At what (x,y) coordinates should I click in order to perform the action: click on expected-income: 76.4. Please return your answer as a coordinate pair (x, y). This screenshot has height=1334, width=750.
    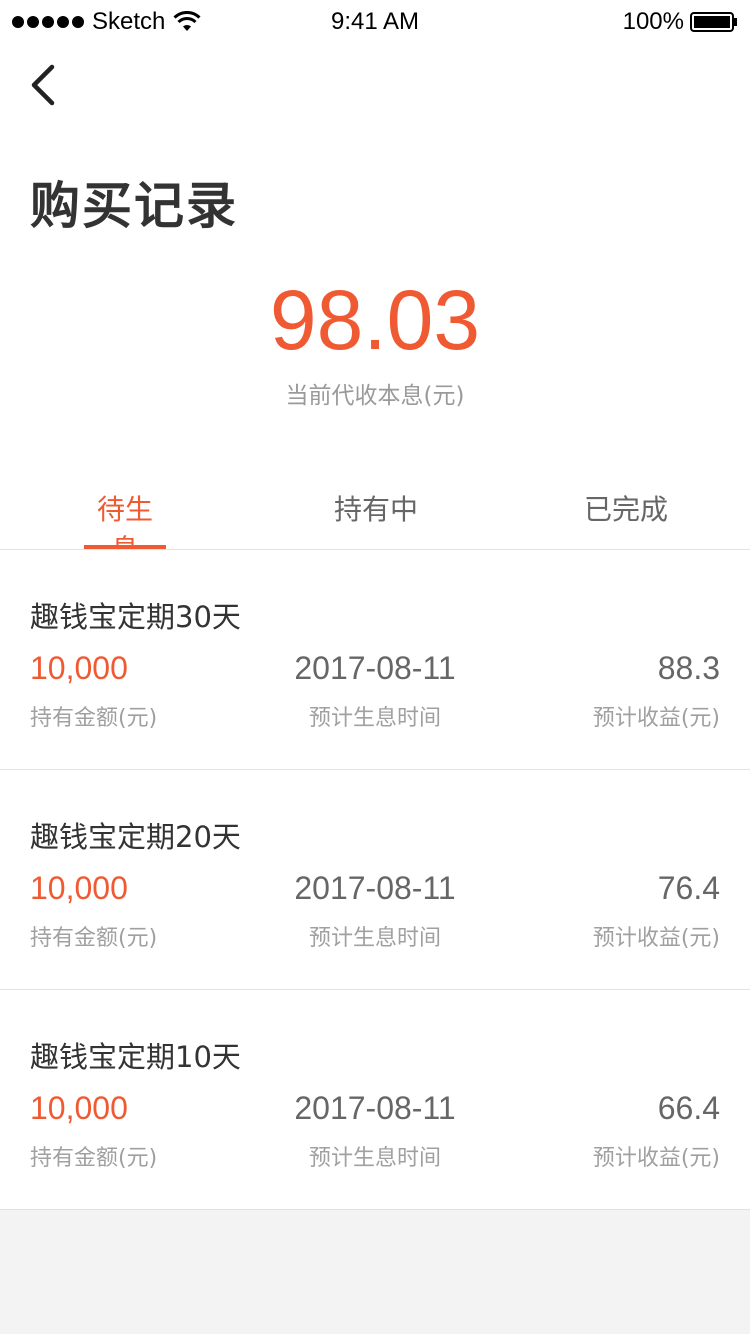
    Looking at the image, I should click on (688, 888).